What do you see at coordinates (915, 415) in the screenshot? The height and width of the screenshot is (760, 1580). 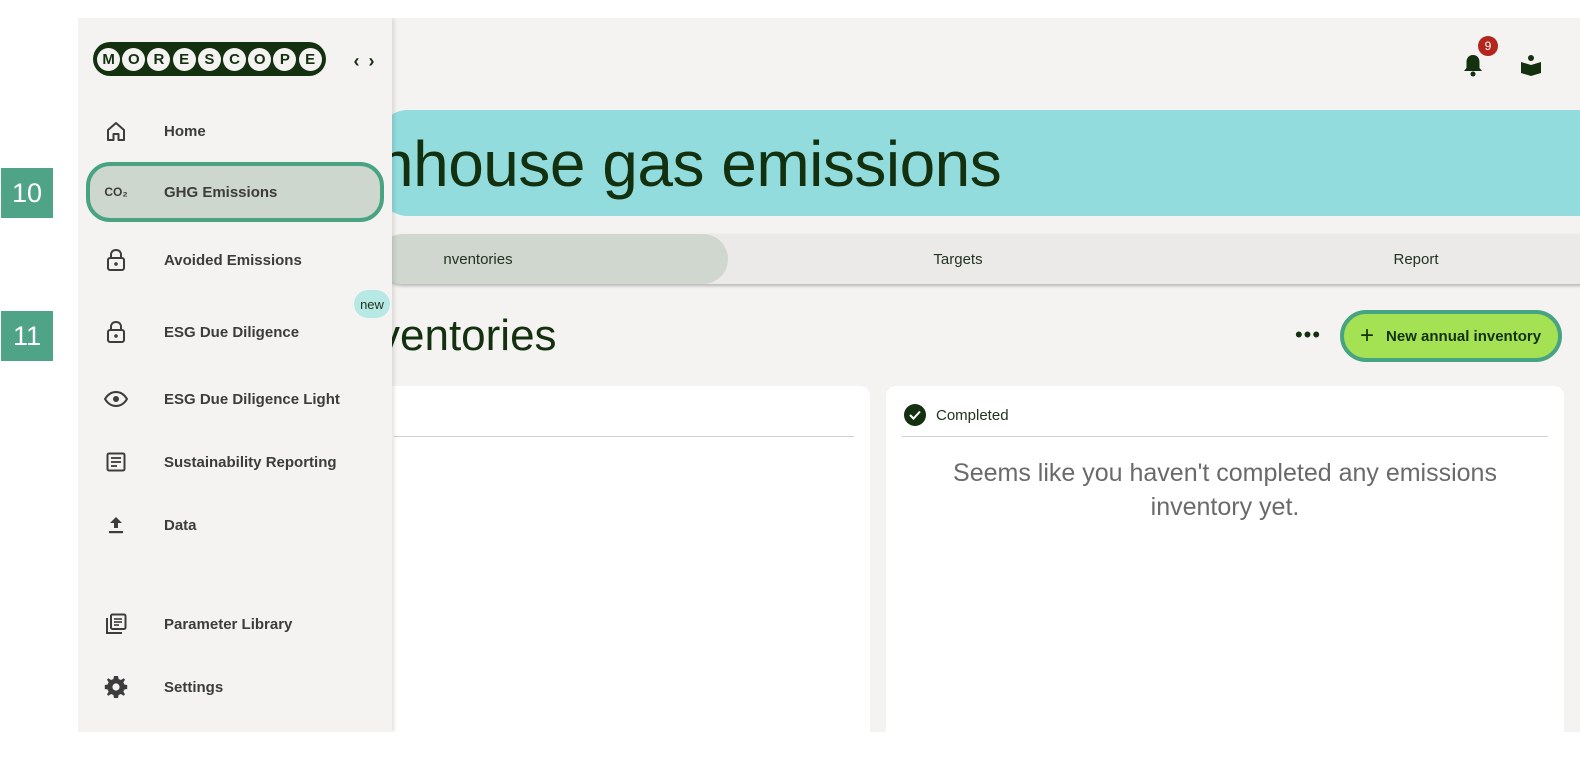 I see `check-circle-icon` at bounding box center [915, 415].